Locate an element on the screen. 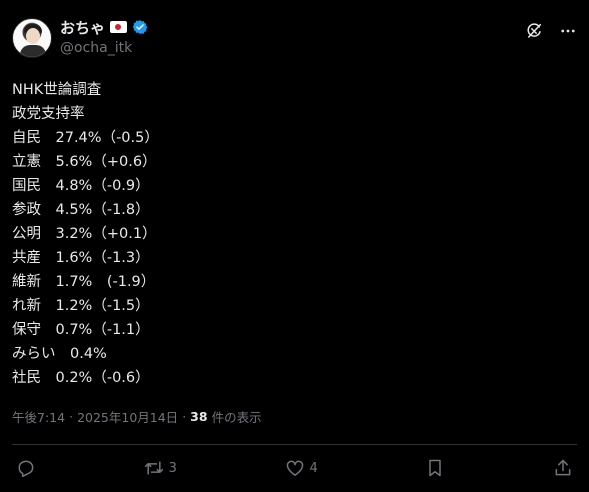 Image resolution: width=589 pixels, height=492 pixels. post-line: 立憲 5.6%（+0.6） is located at coordinates (84, 162).